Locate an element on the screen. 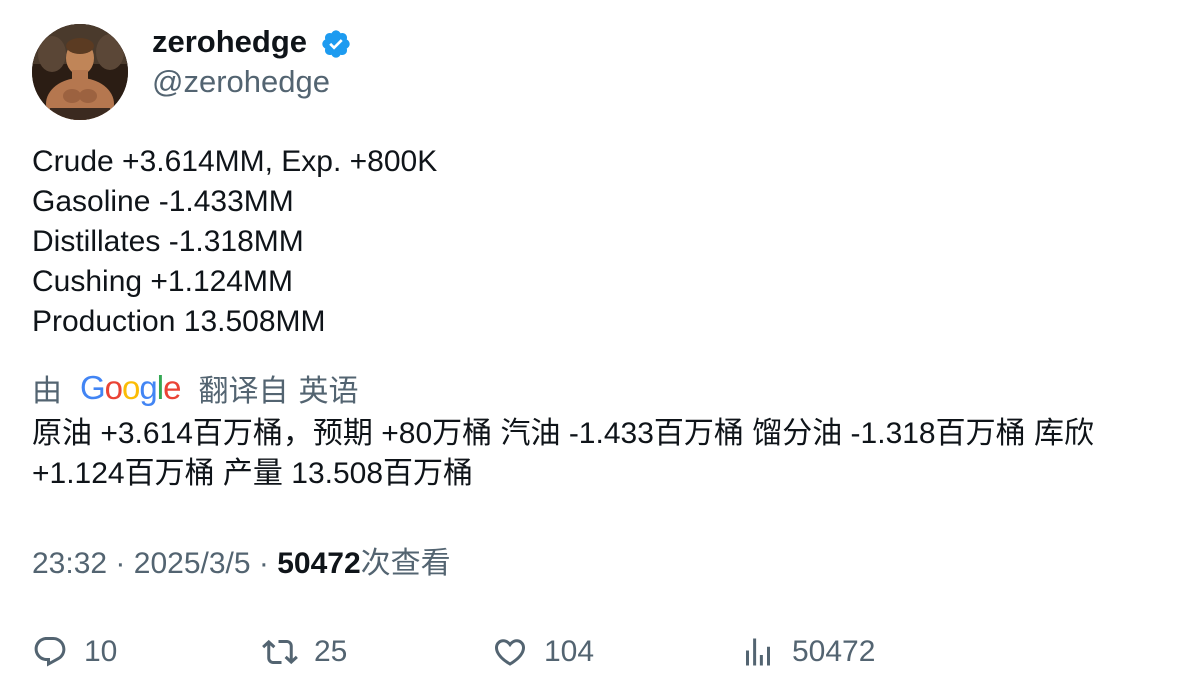  avatar-image is located at coordinates (80, 72).